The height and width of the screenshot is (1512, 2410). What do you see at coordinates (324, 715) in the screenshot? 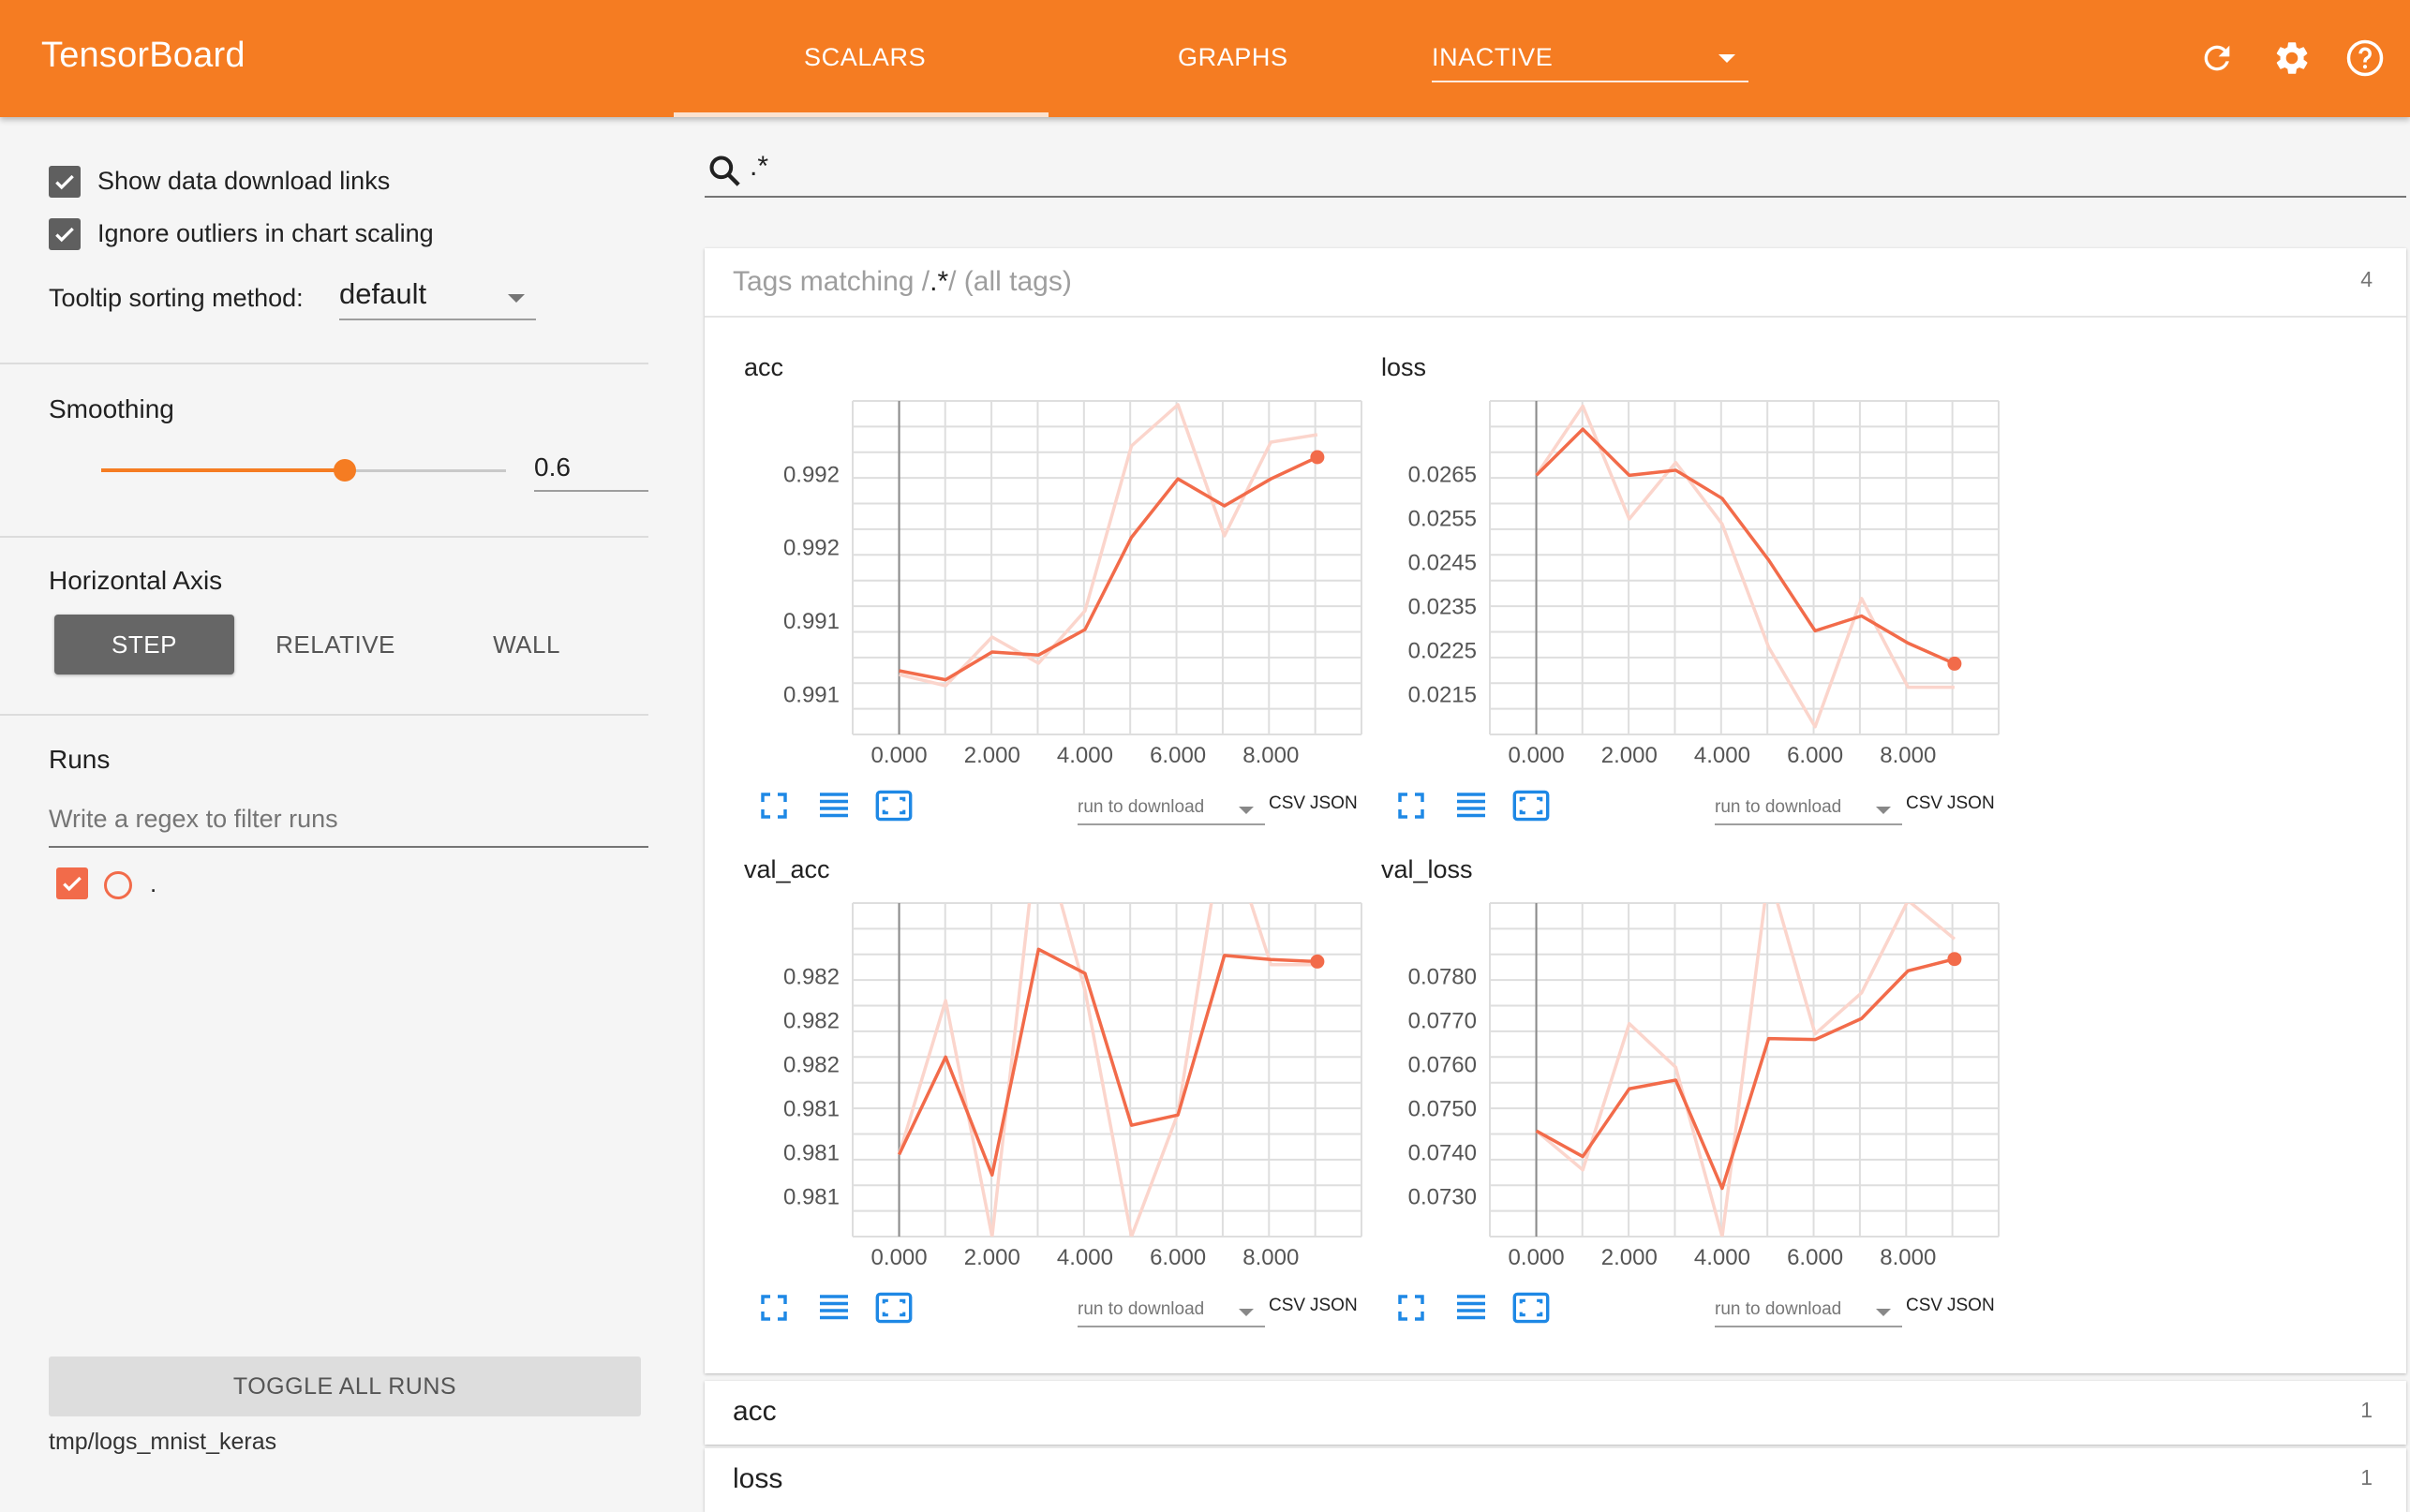
I see `divider` at bounding box center [324, 715].